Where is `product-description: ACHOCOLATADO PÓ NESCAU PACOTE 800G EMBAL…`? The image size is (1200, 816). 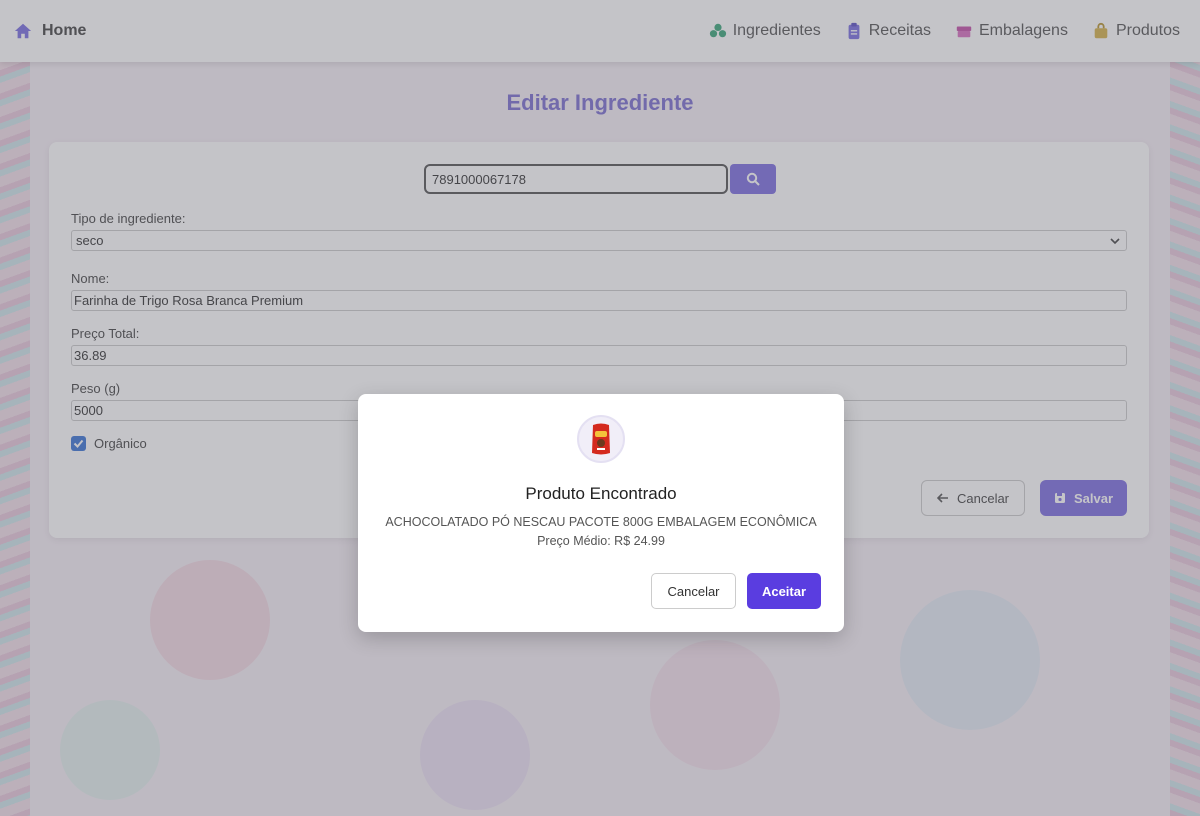 product-description: ACHOCOLATADO PÓ NESCAU PACOTE 800G EMBAL… is located at coordinates (601, 522).